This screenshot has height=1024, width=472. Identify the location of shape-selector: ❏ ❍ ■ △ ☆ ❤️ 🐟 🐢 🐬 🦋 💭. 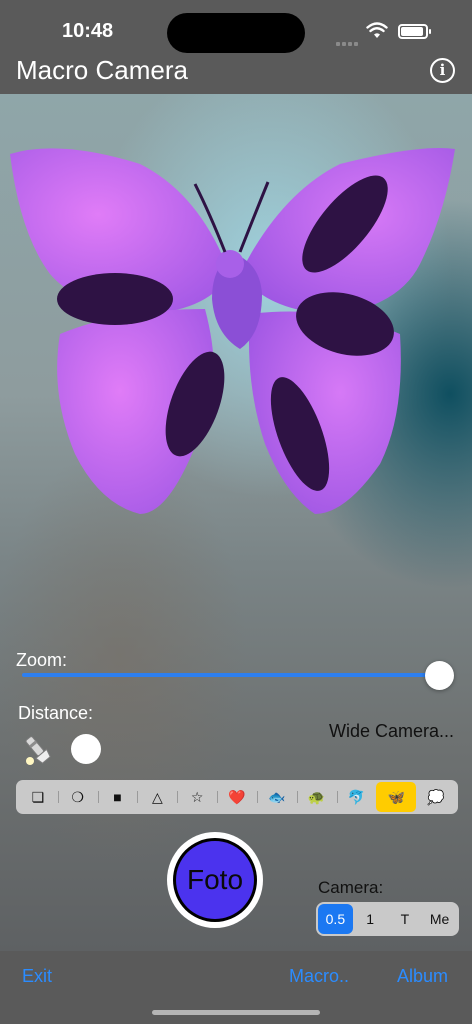
(237, 797).